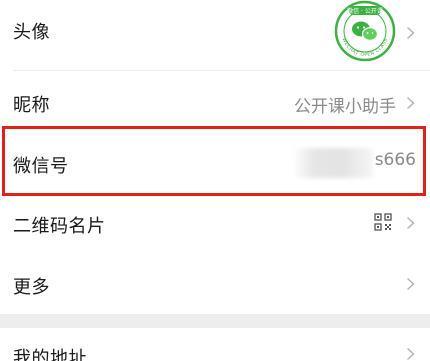 This screenshot has height=361, width=430. Describe the element at coordinates (50, 354) in the screenshot. I see `address-label: 我的地址` at that location.